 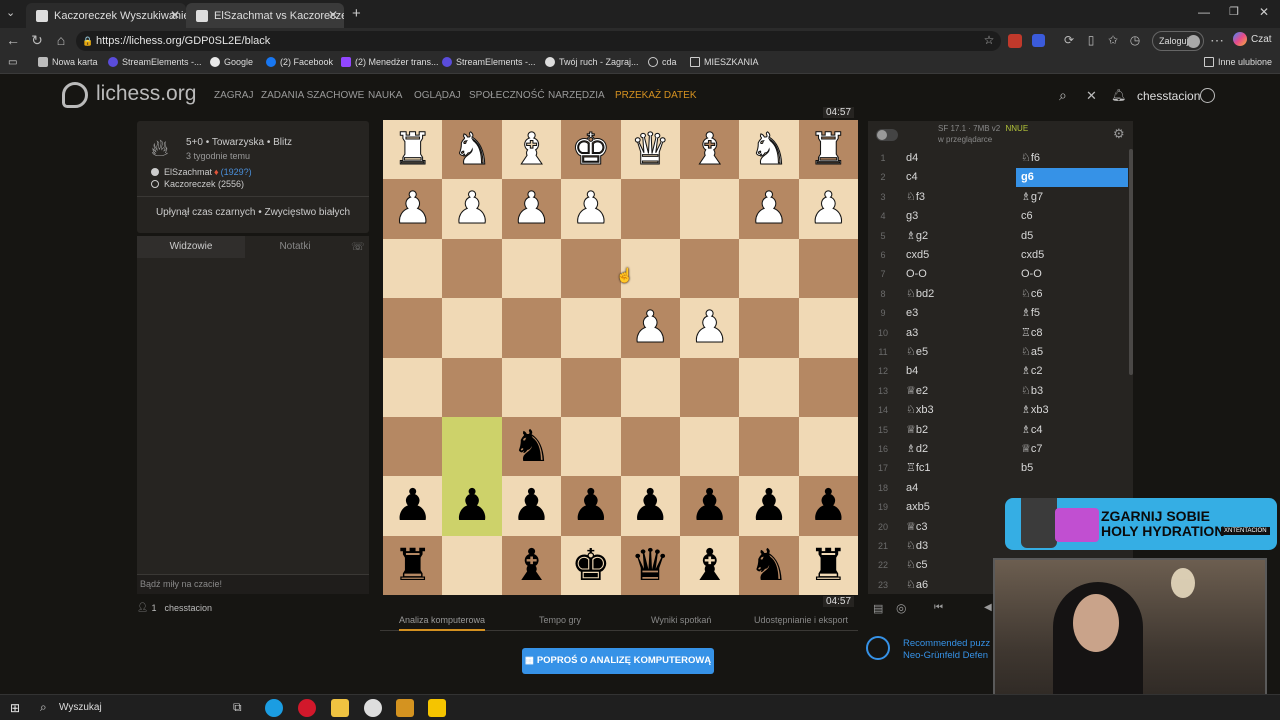 What do you see at coordinates (1217, 40) in the screenshot?
I see `more-menu-icon: ⋯` at bounding box center [1217, 40].